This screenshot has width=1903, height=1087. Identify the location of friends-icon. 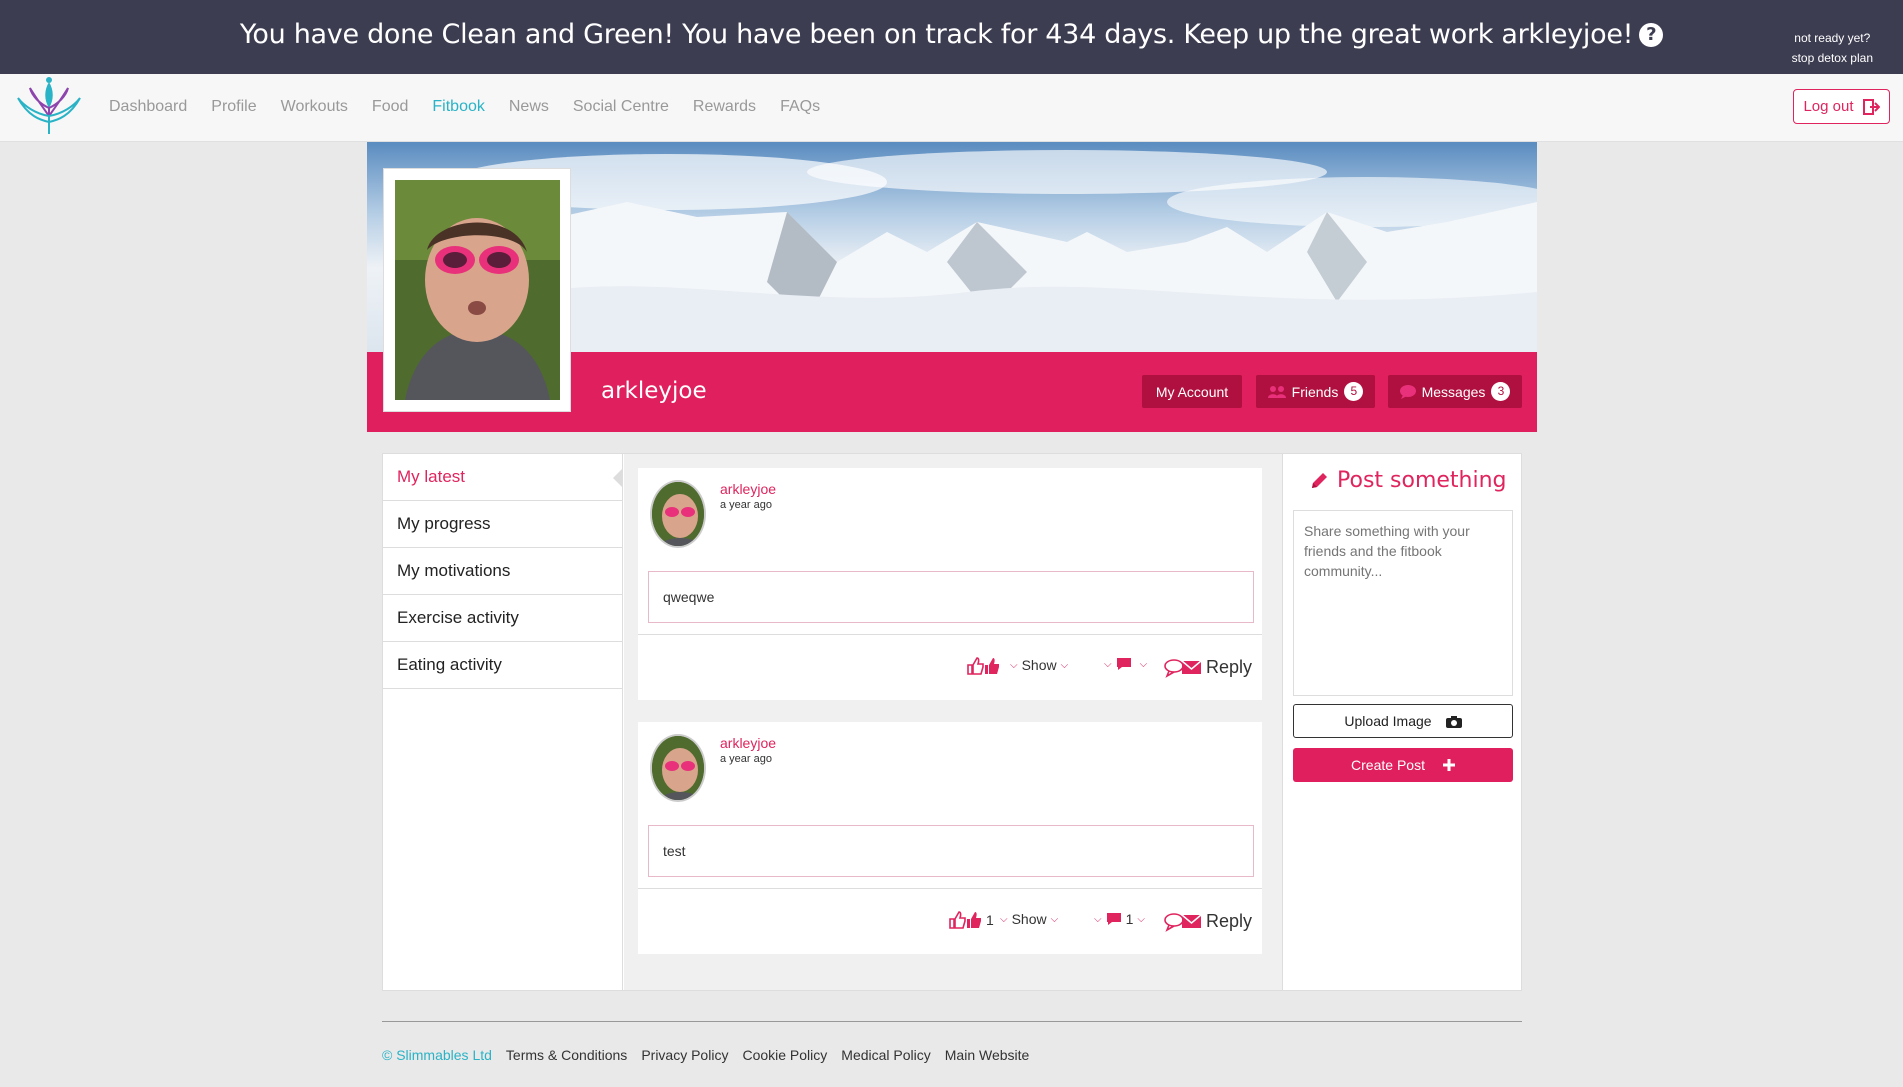
(1276, 391).